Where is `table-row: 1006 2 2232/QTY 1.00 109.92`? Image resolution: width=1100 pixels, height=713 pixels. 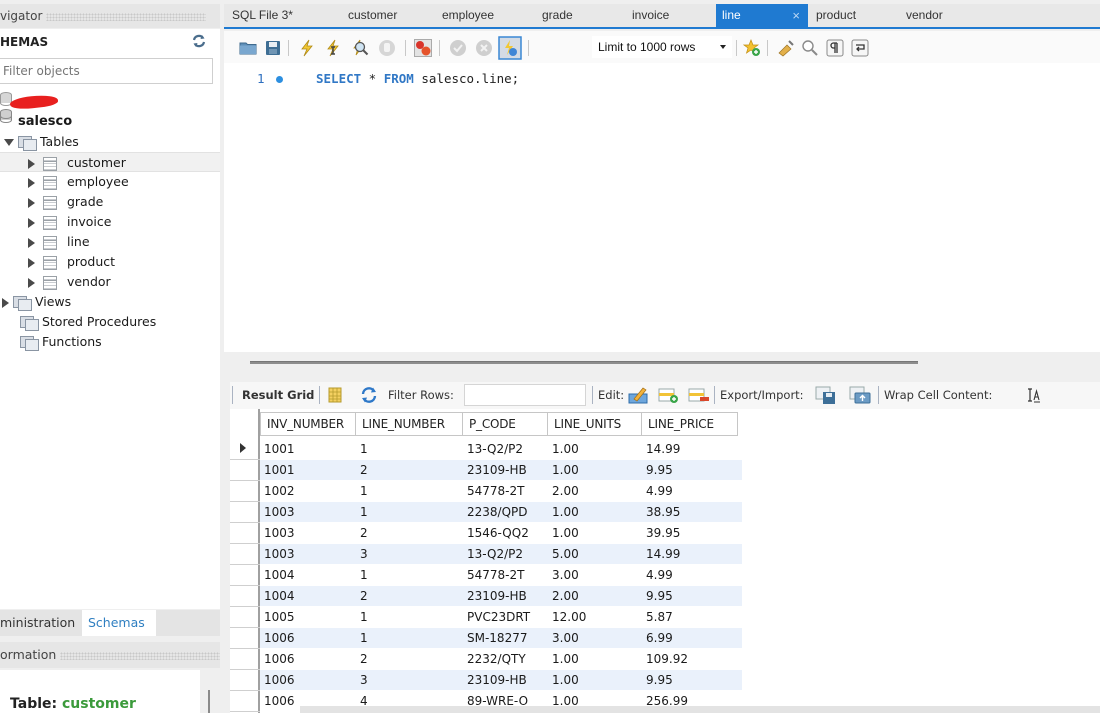 table-row: 1006 2 2232/QTY 1.00 109.92 is located at coordinates (501, 659).